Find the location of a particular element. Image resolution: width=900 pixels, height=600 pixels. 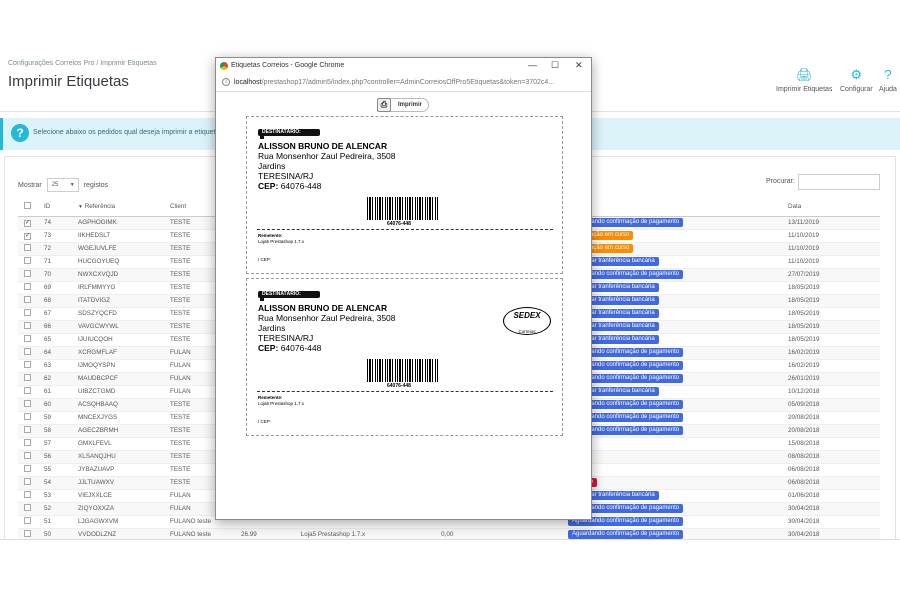

close-button: ✕ is located at coordinates (579, 65).